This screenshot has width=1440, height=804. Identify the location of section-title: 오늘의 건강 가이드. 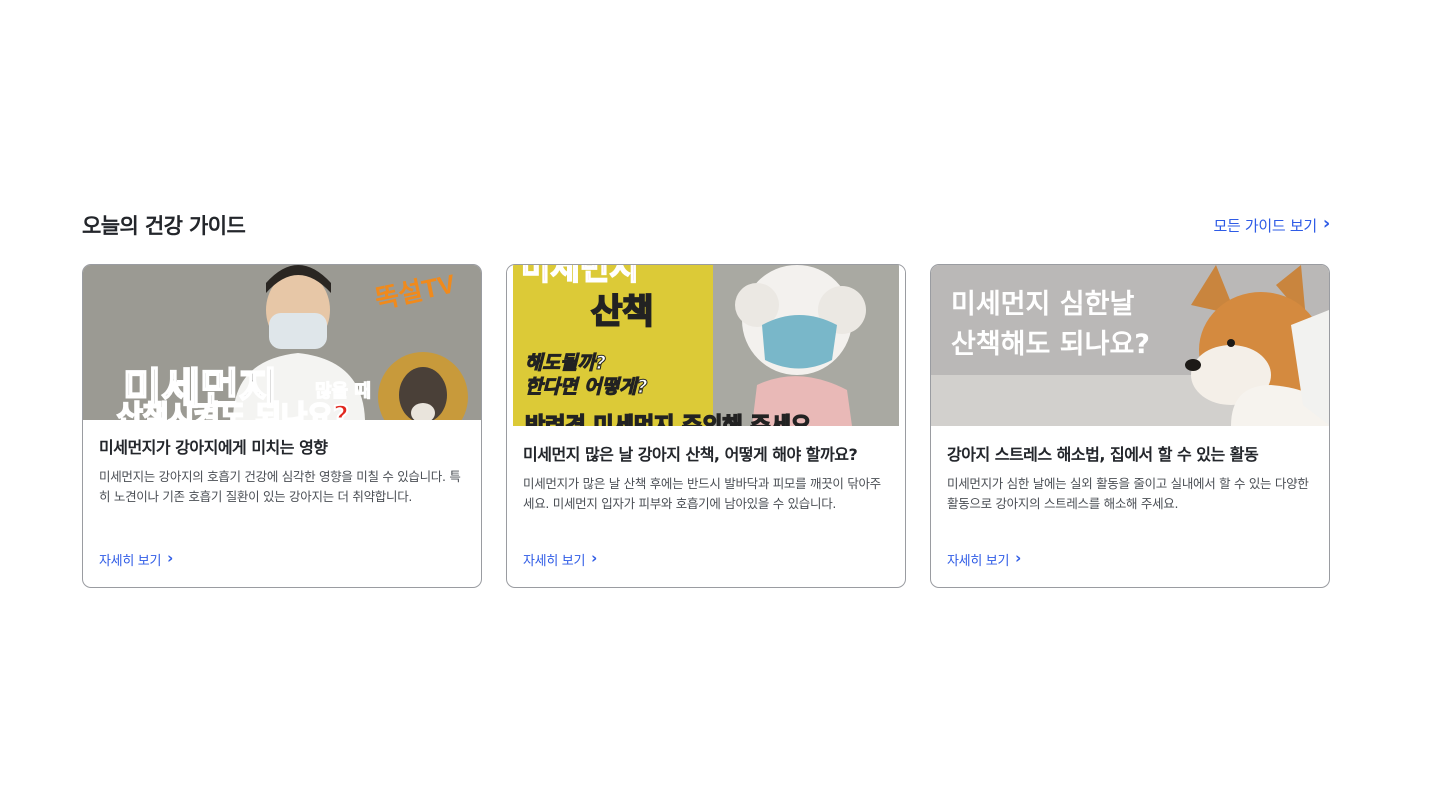
(164, 226).